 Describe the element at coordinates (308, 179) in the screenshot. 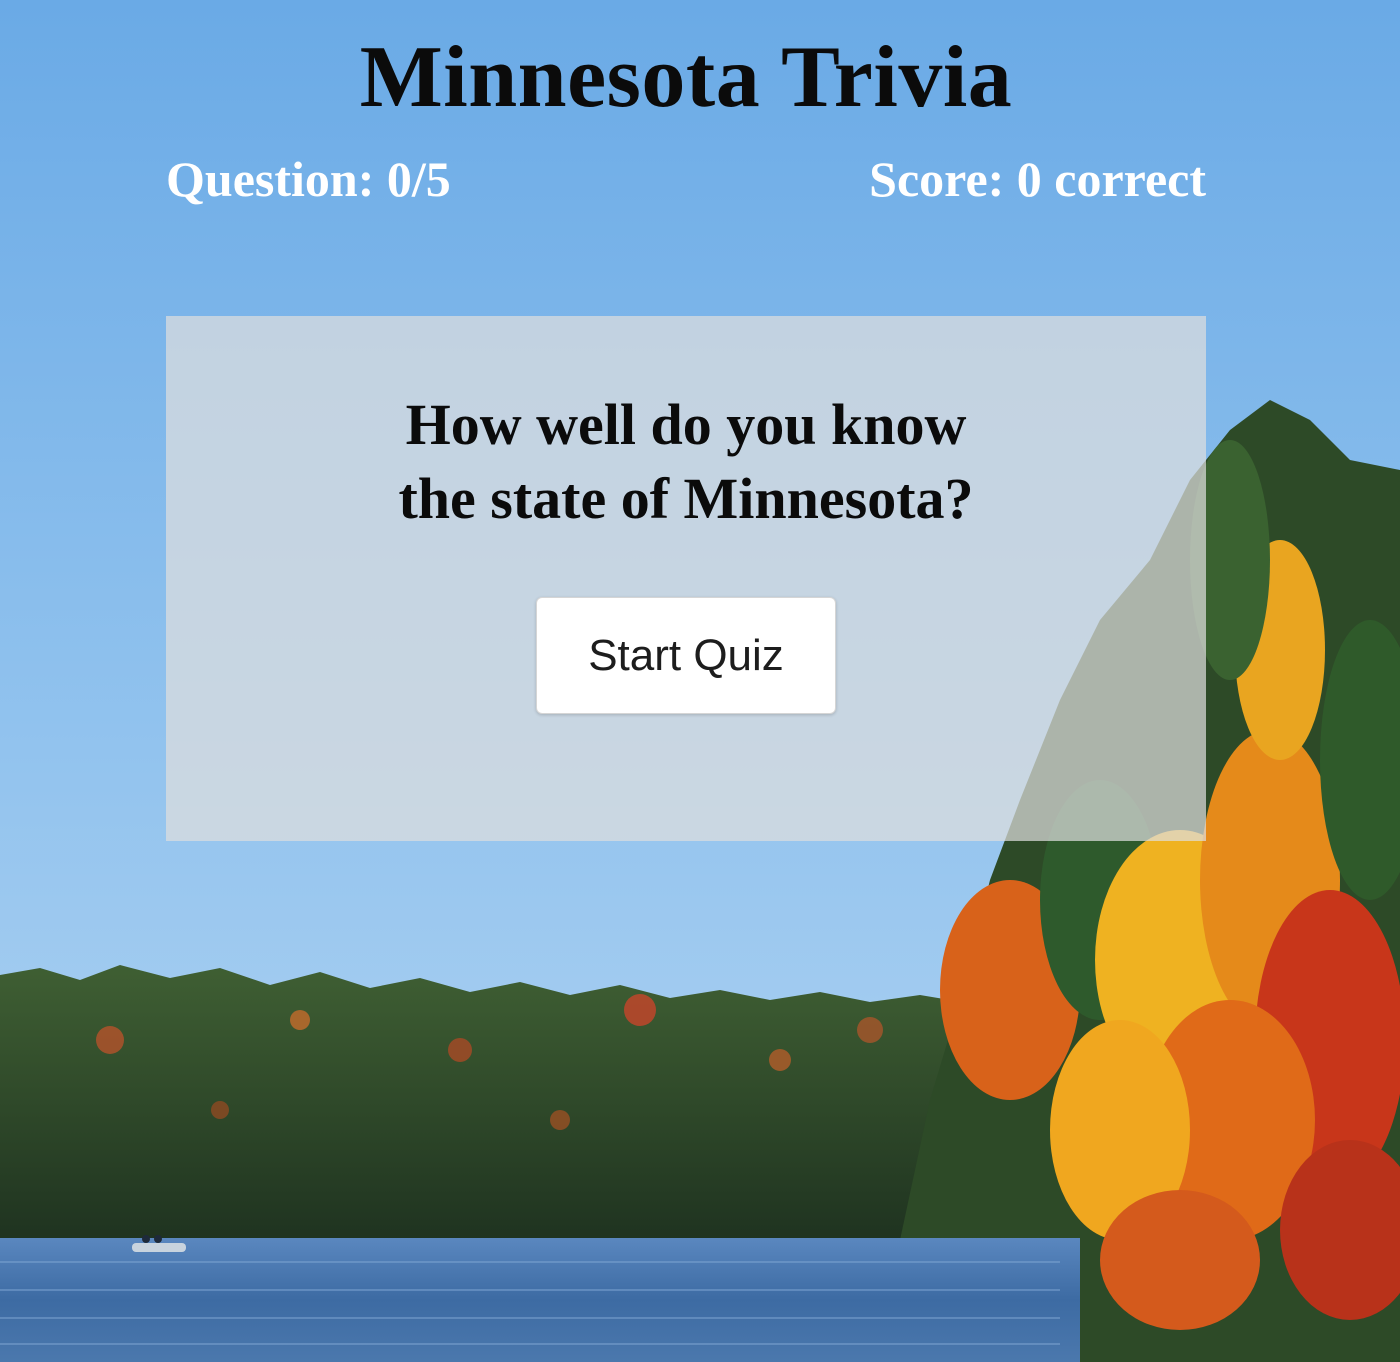

I see `question-counter: Question: 0/5` at that location.